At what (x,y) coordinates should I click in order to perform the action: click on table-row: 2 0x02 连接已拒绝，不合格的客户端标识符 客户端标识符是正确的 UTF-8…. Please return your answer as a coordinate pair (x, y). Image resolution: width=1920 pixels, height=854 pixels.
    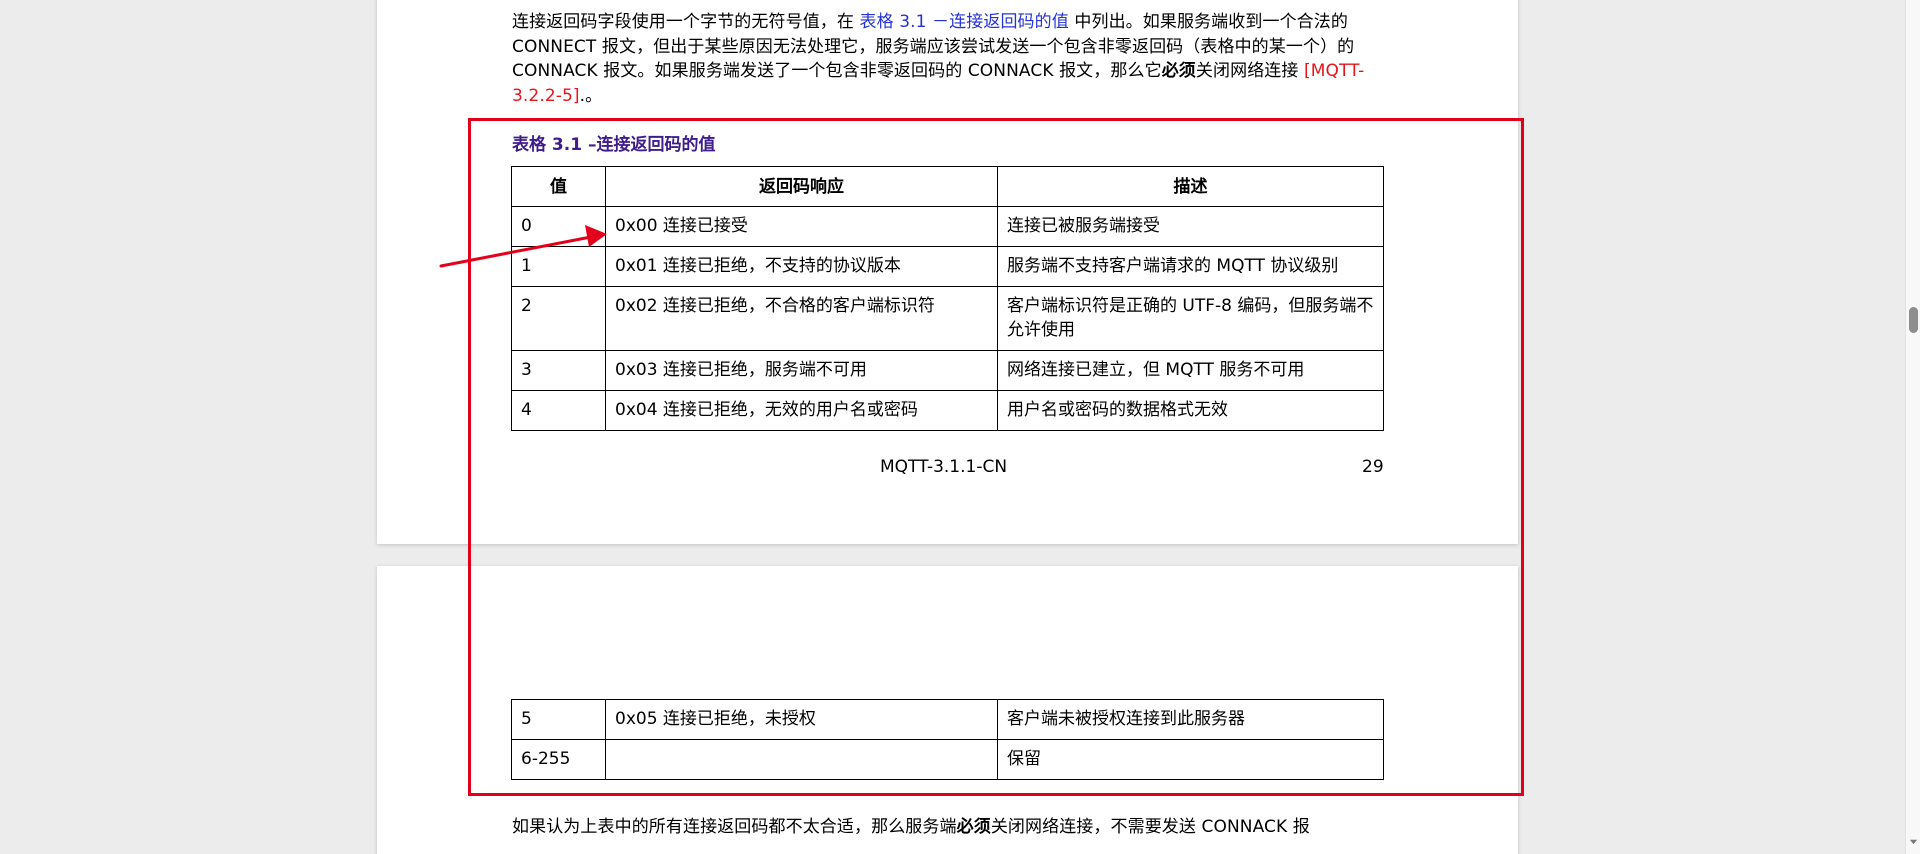
    Looking at the image, I should click on (947, 318).